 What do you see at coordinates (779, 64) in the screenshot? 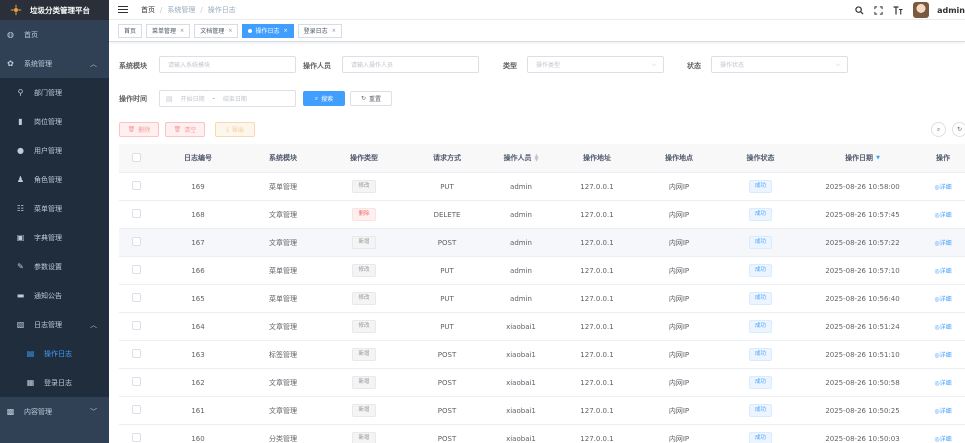
I see `status-select: 操作状态 ⌵` at bounding box center [779, 64].